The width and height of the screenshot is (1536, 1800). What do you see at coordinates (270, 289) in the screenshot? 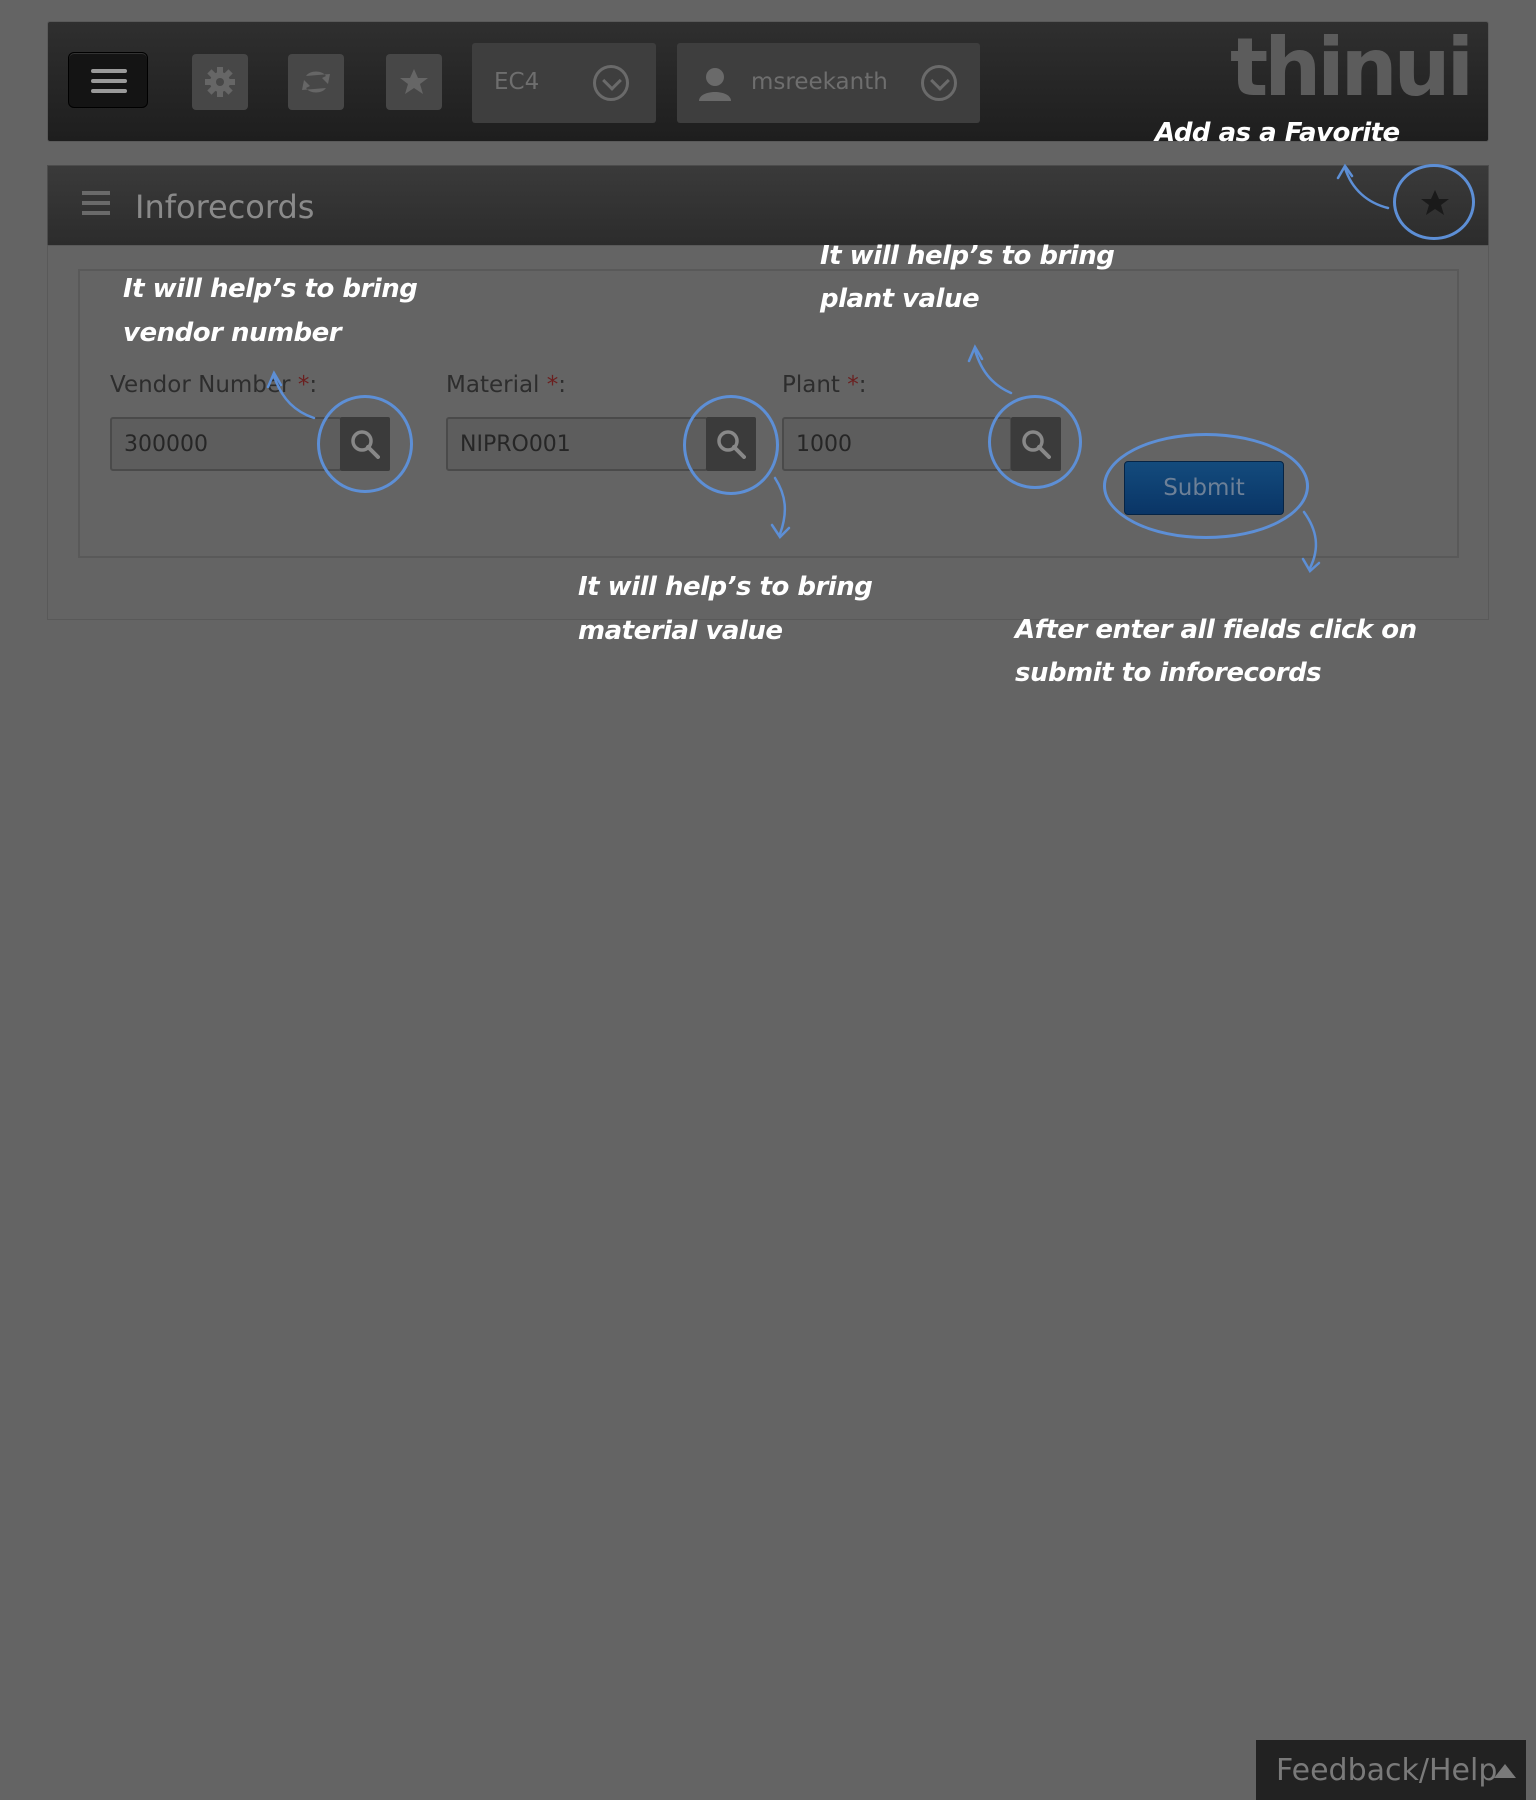
I see `vendor-annotation-line1: It will help’s to bring` at bounding box center [270, 289].